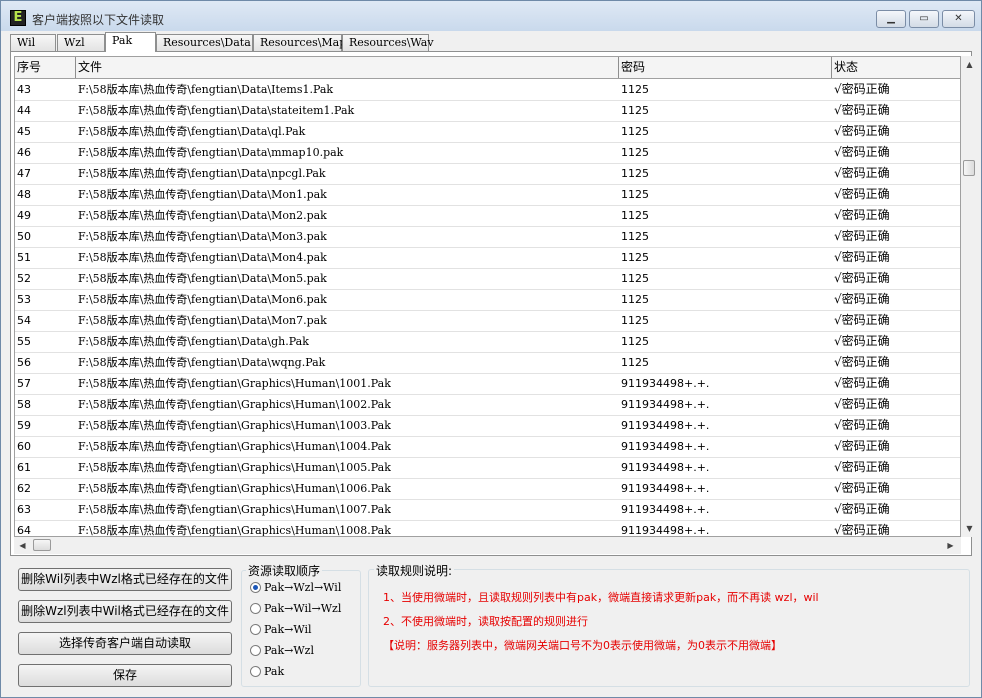 The height and width of the screenshot is (698, 982). Describe the element at coordinates (202, 278) in the screenshot. I see `row-file-path: F:\58版本库\热血传奇\fengtian\Data\Mon5.pak` at that location.